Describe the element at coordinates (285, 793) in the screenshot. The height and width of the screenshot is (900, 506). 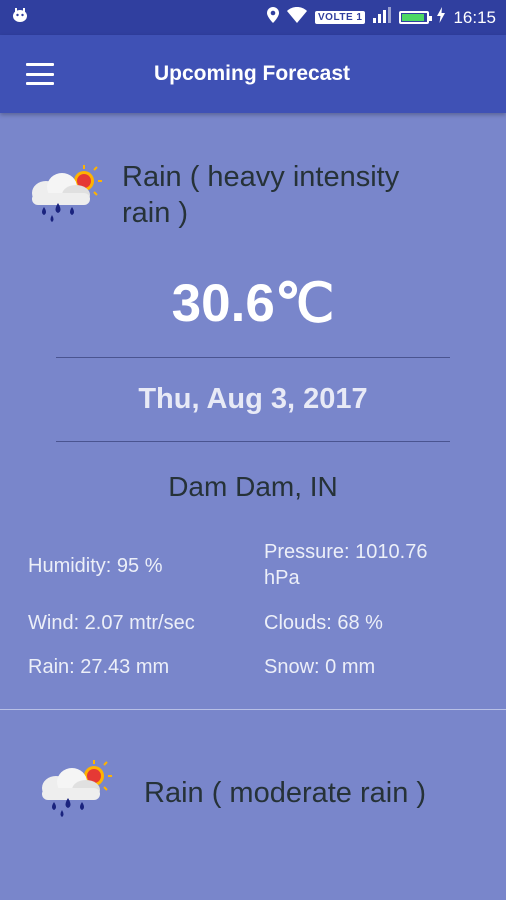
I see `forecast-condition: Rain ( moderate rain )` at that location.